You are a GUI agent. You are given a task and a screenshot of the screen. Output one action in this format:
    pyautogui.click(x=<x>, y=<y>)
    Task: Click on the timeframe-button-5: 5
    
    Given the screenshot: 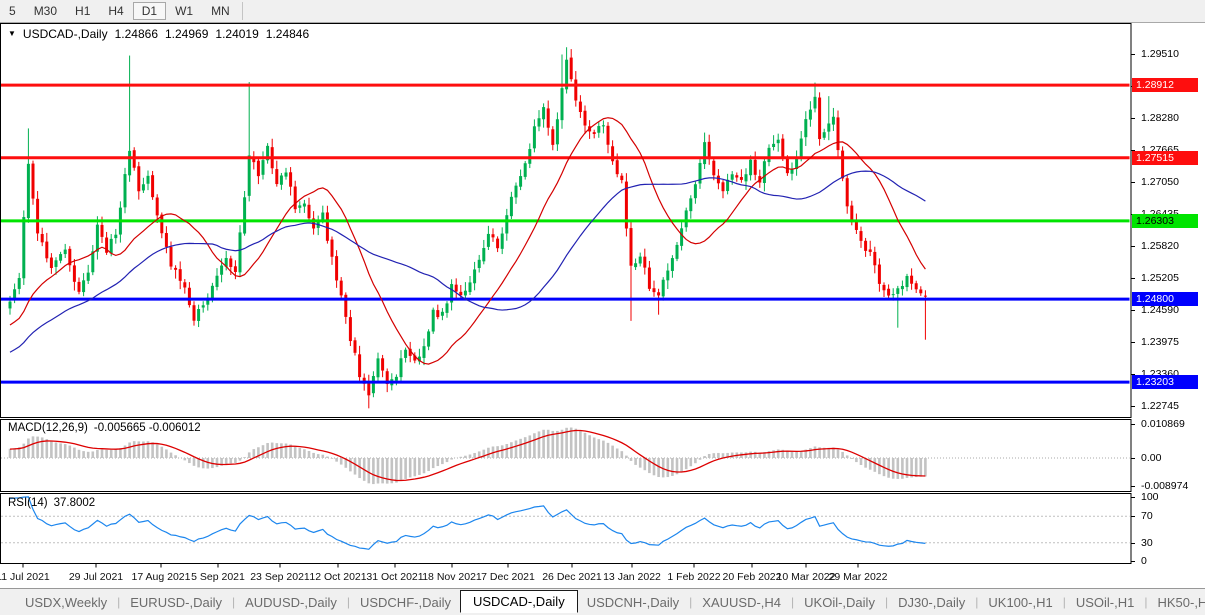 What is the action you would take?
    pyautogui.click(x=12, y=11)
    